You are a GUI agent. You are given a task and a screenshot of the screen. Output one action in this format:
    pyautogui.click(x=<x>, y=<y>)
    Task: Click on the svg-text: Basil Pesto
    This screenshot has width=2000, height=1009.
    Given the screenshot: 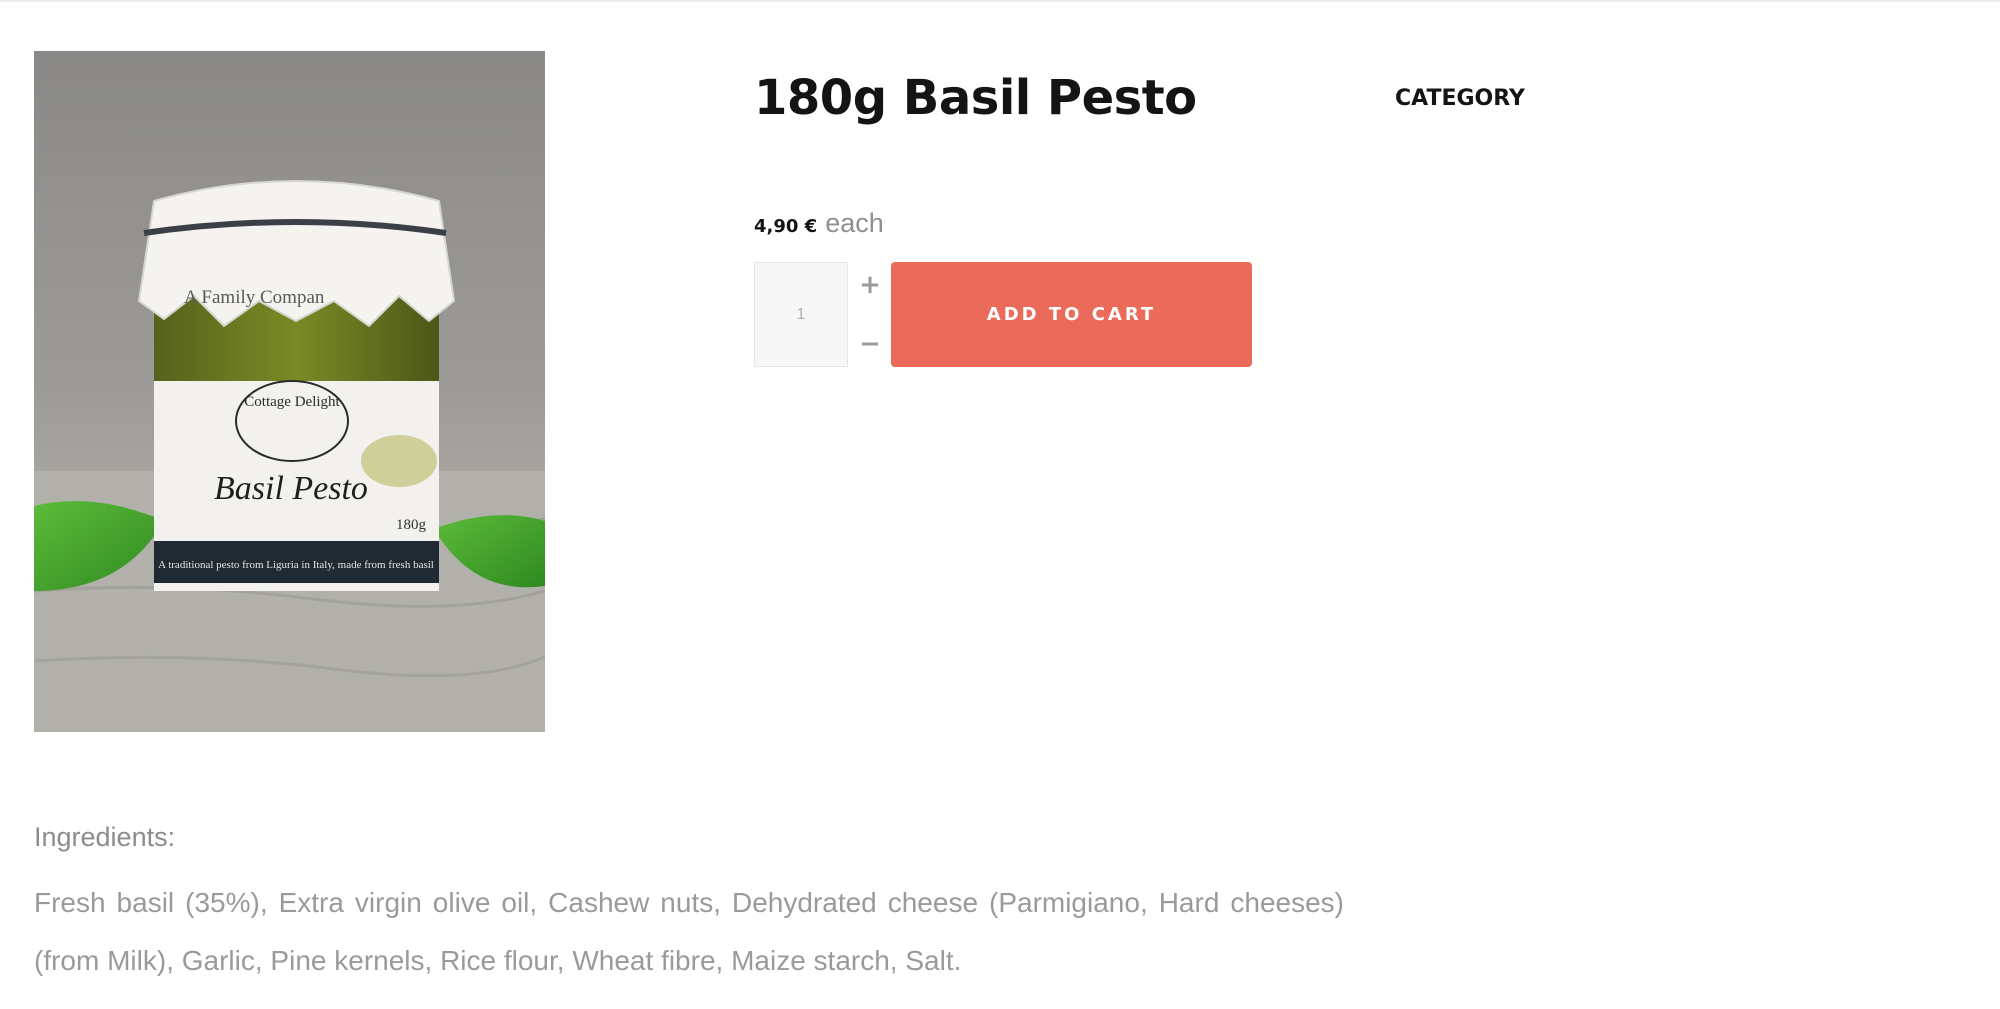 What is the action you would take?
    pyautogui.click(x=291, y=488)
    